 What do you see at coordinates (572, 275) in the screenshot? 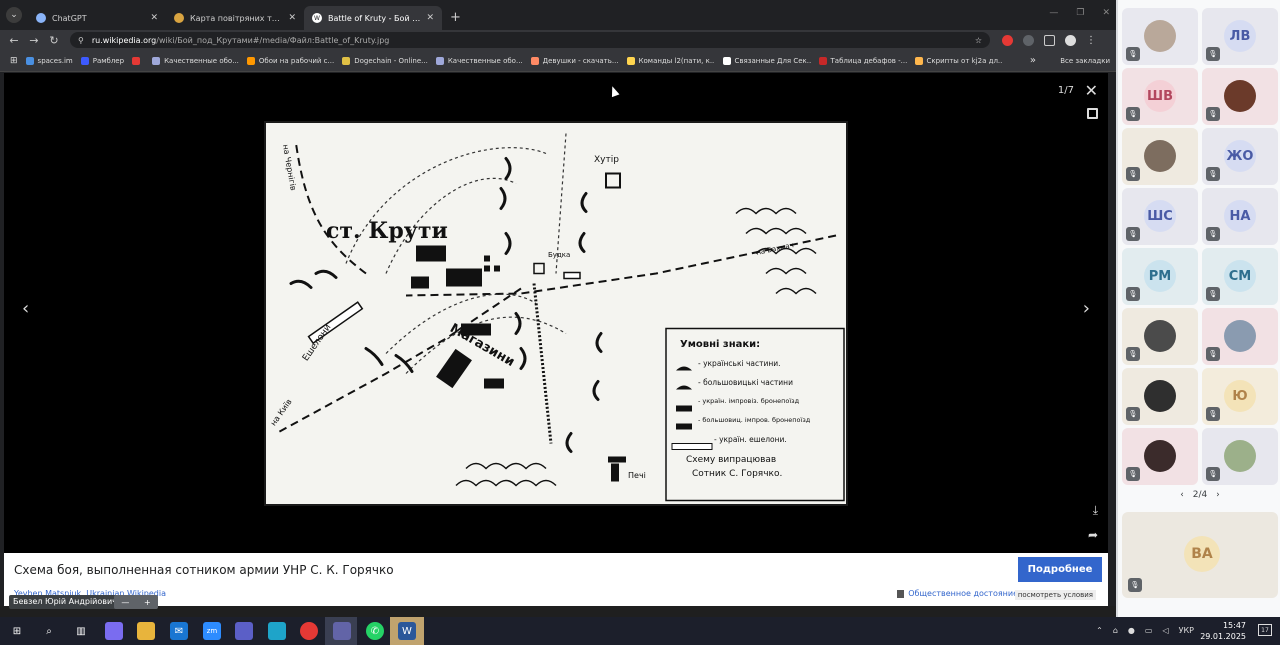
I see `armored-train-marker` at bounding box center [572, 275].